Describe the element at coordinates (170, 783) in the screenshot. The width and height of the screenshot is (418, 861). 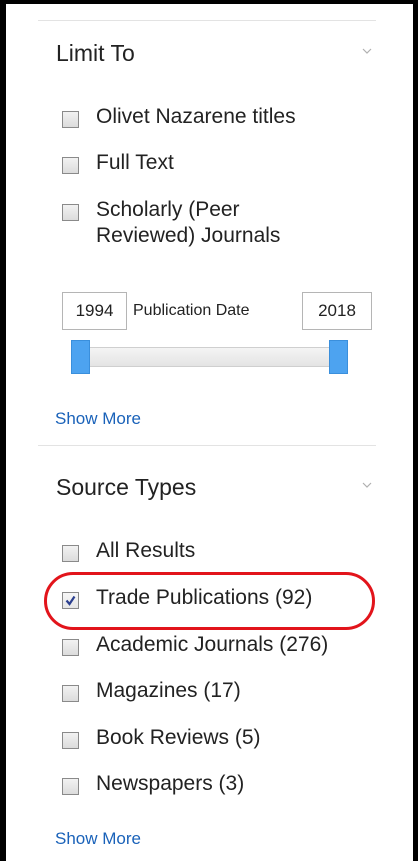
I see `option-label: Newspapers (3)` at that location.